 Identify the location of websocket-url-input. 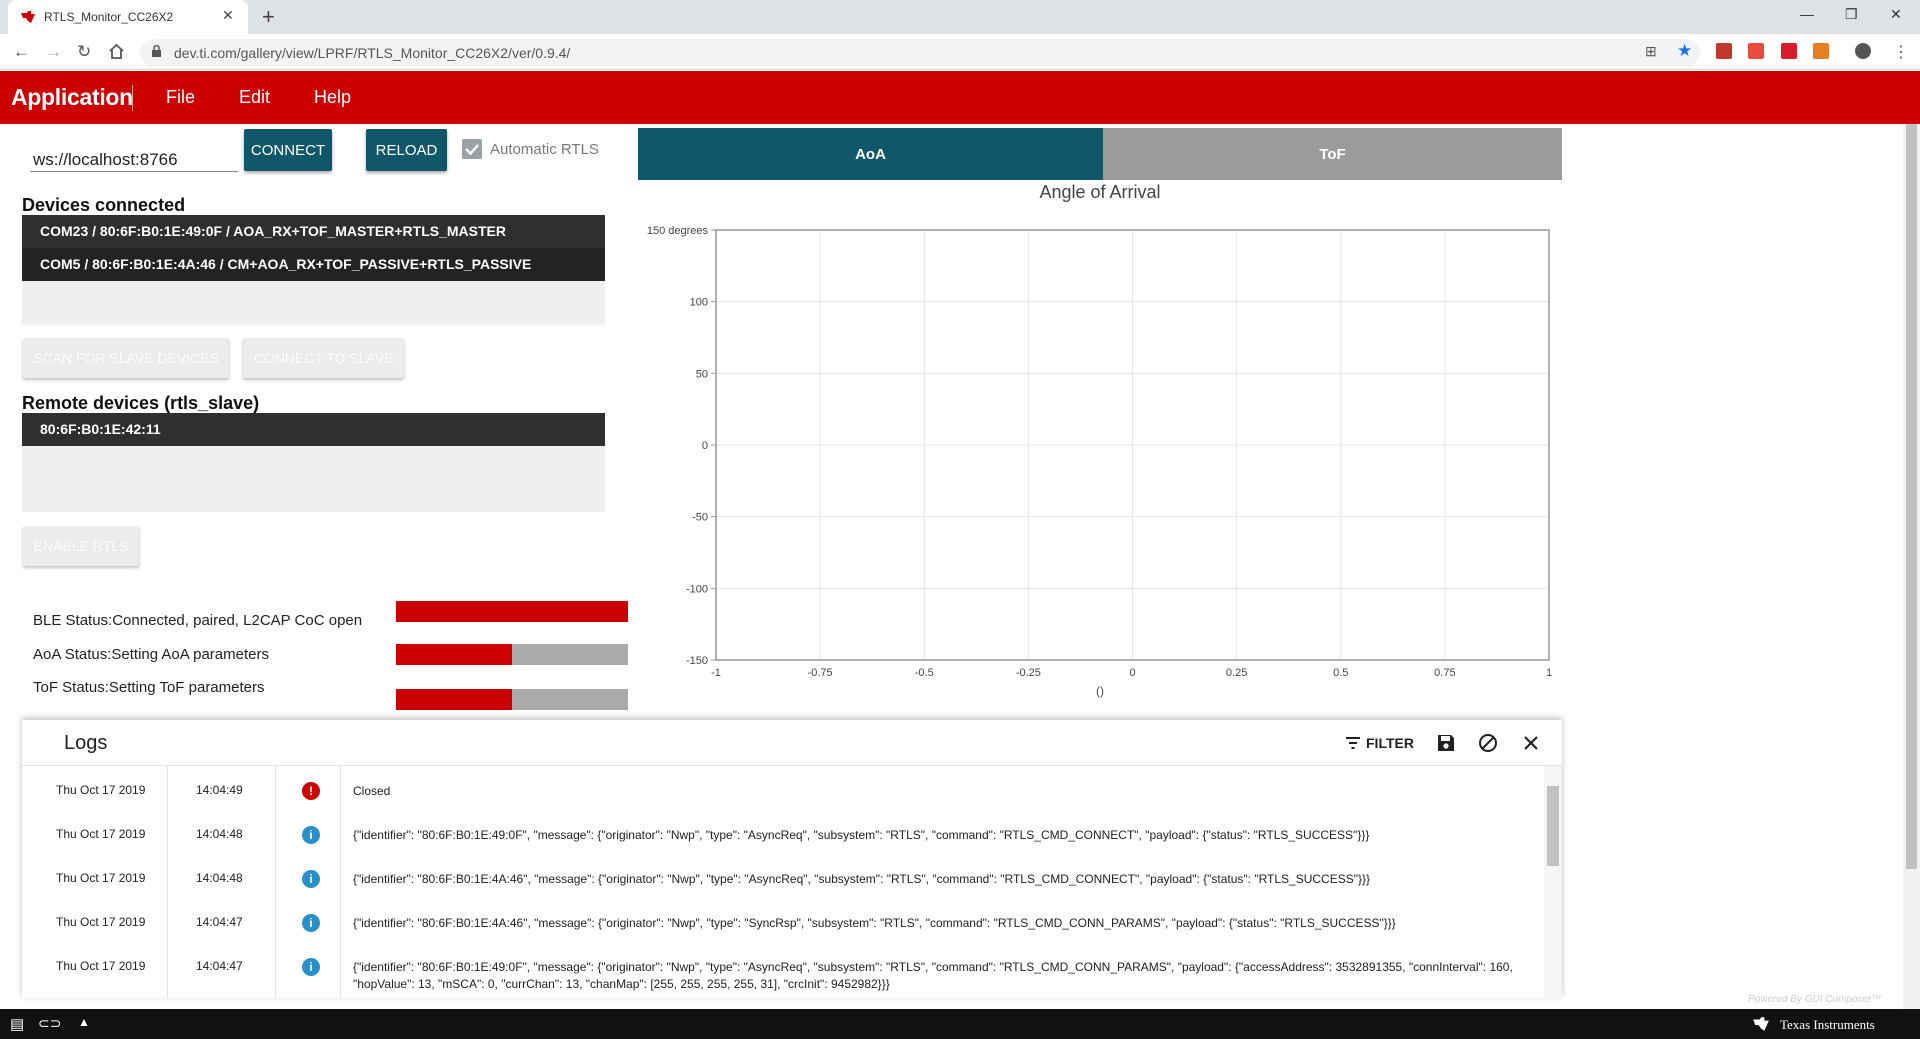
(134, 160).